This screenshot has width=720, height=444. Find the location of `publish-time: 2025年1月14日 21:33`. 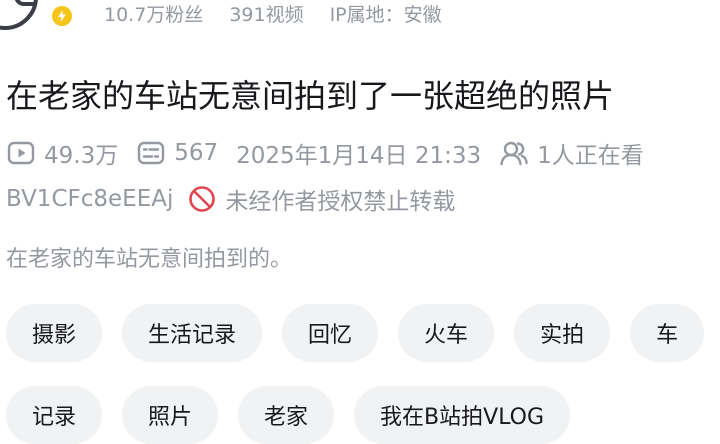

publish-time: 2025年1月14日 21:33 is located at coordinates (359, 156).